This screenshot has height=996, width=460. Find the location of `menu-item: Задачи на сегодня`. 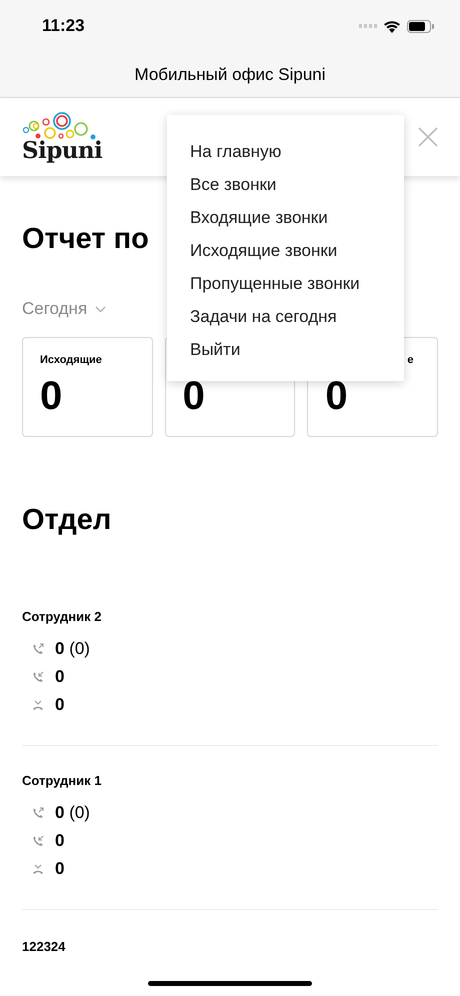

menu-item: Задачи на сегодня is located at coordinates (263, 316).